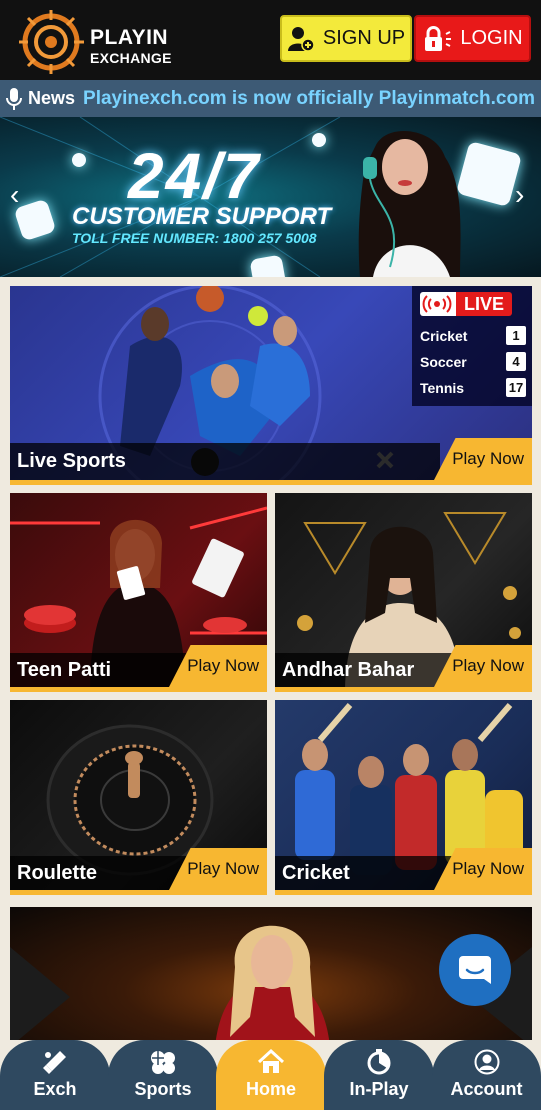  I want to click on nav-home: Home, so click(271, 1075).